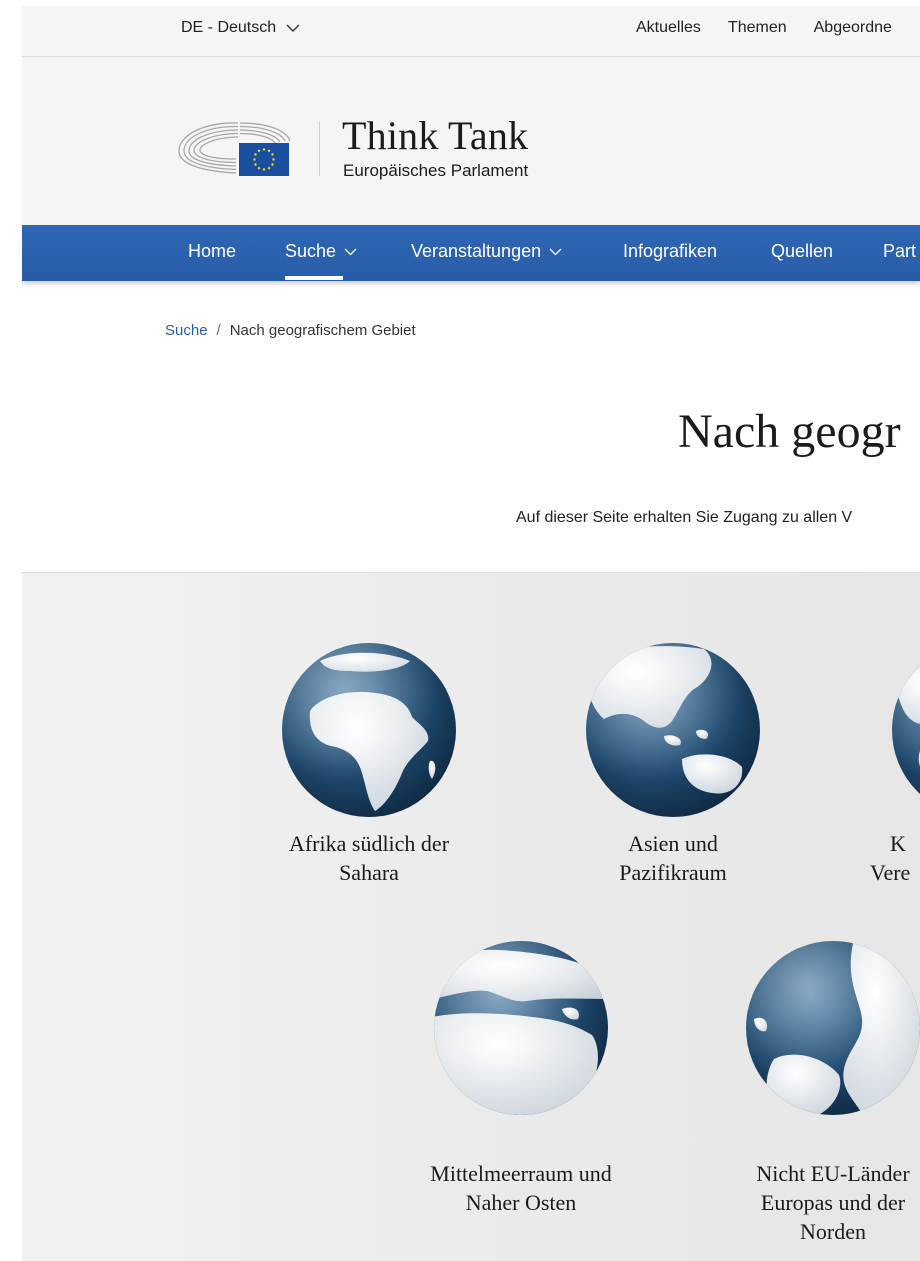 This screenshot has height=1261, width=920. I want to click on nav-item-veranstaltungen: Veranstaltungen, so click(486, 251).